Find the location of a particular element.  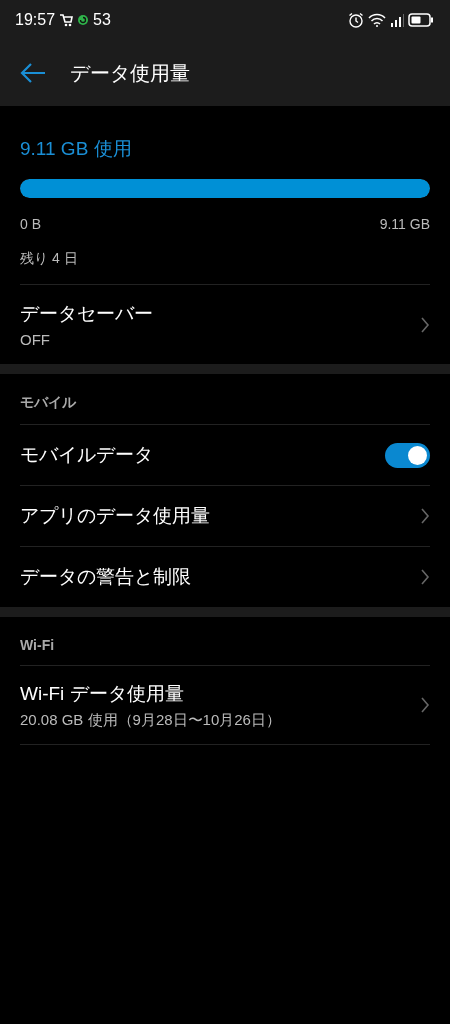

row-title: データの警告と制限 is located at coordinates (105, 577).